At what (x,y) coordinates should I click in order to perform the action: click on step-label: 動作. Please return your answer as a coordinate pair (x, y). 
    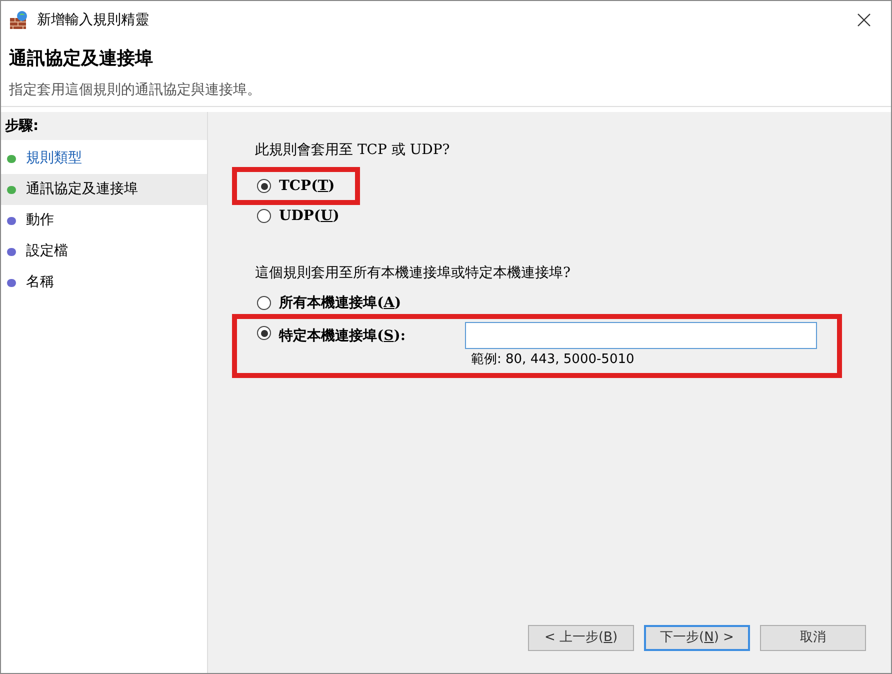
    Looking at the image, I should click on (40, 220).